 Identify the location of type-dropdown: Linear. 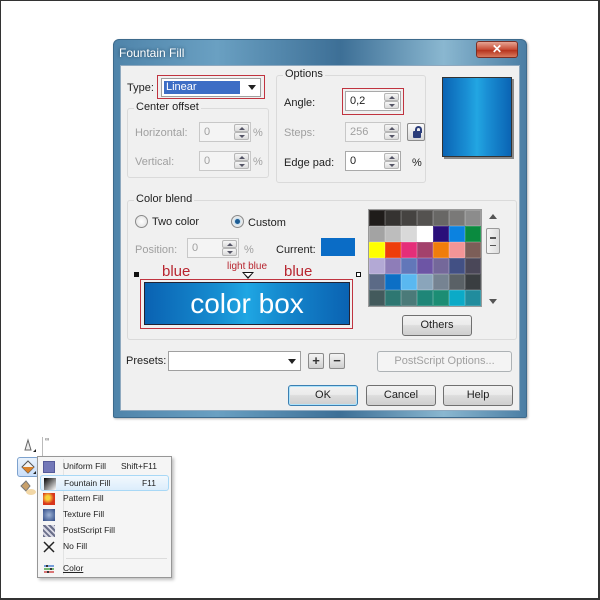
(211, 87).